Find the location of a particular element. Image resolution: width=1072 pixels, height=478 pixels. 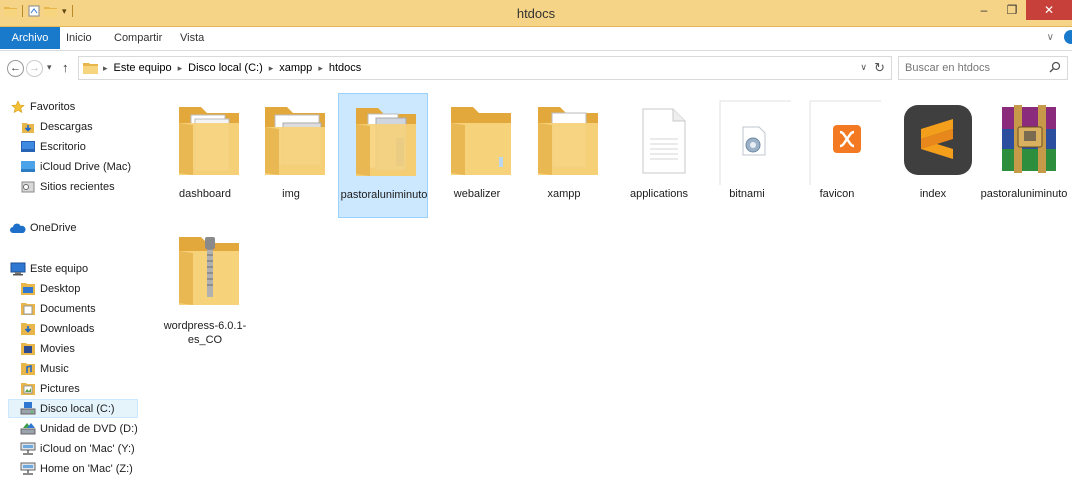

file-item-pastoraluniminuto-folder: pastoraluniminuto is located at coordinates (383, 155).